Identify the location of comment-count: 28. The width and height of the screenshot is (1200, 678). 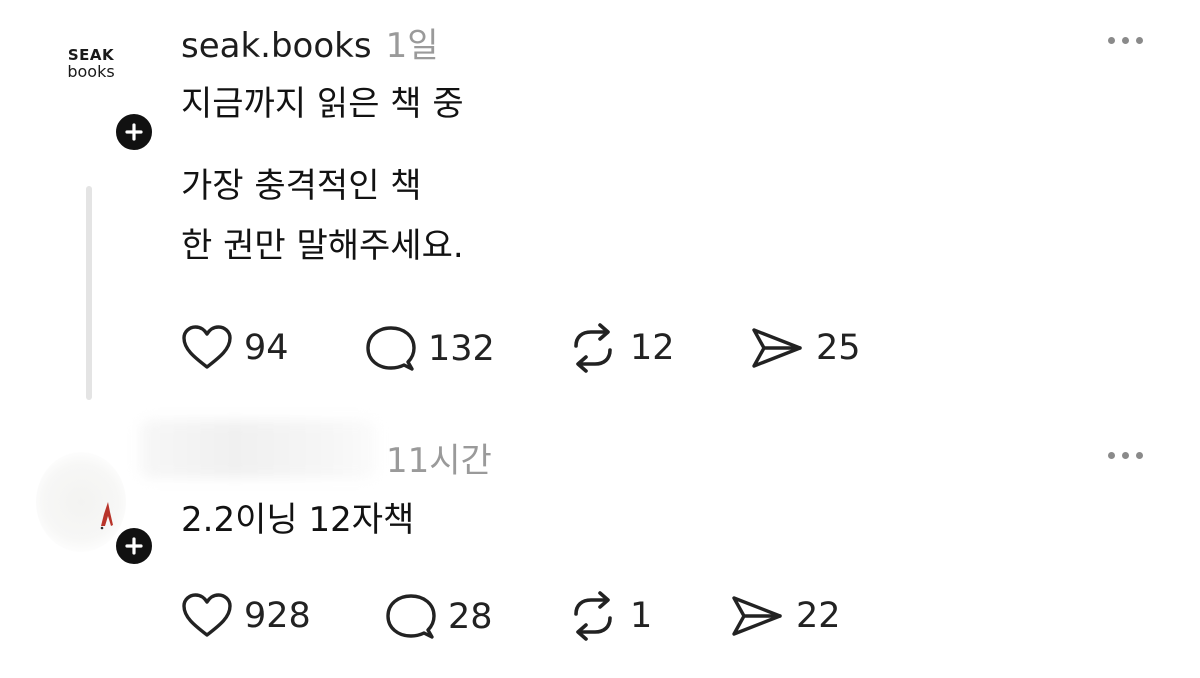
(470, 617).